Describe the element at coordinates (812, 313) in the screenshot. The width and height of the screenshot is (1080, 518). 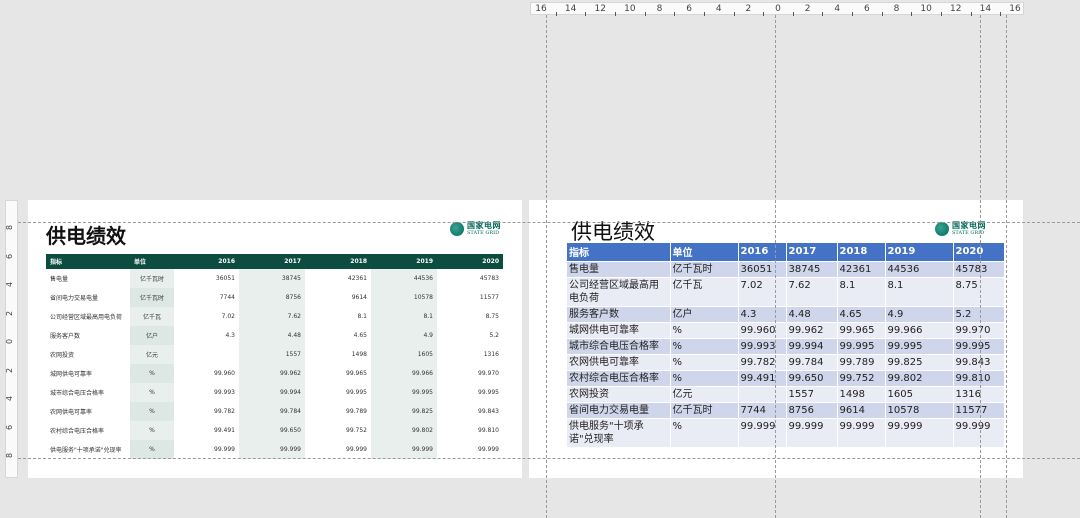
I see `table-cell: 4.48` at that location.